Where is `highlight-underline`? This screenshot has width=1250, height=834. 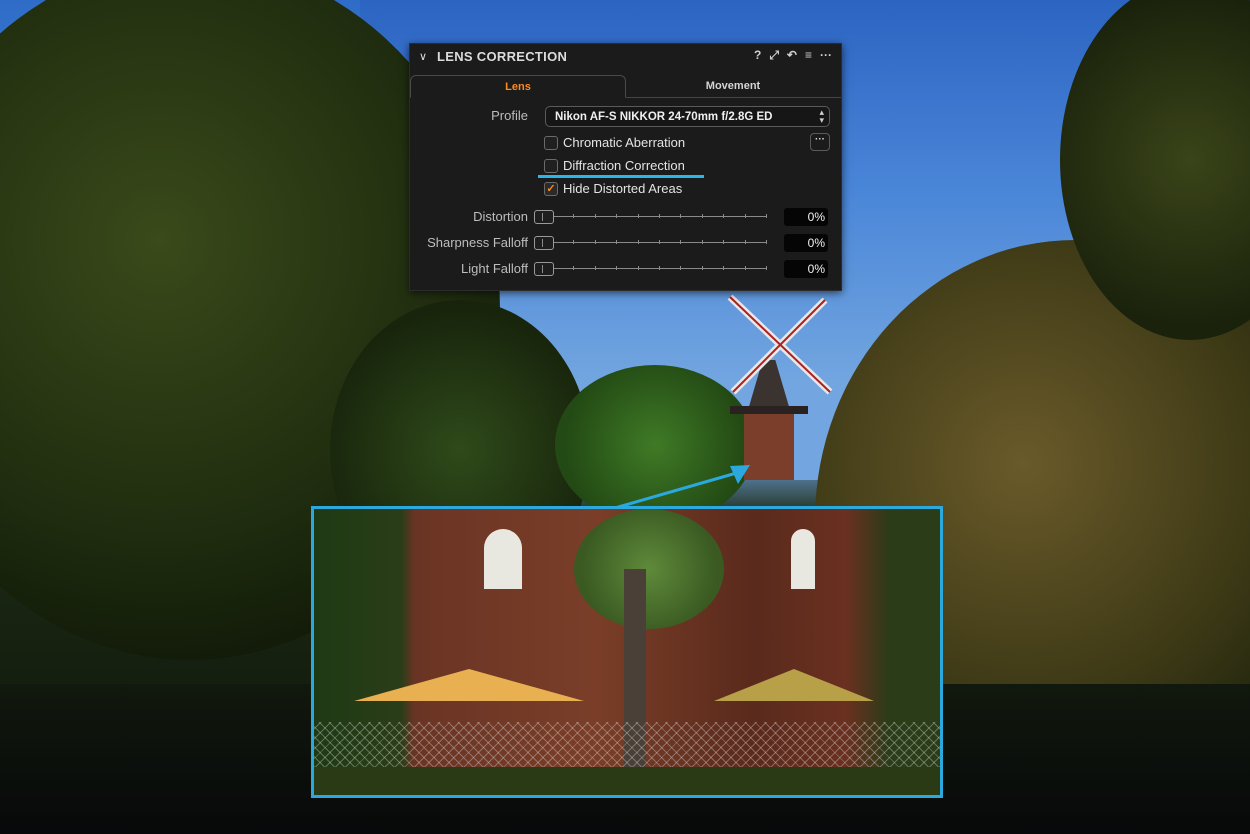
highlight-underline is located at coordinates (621, 176).